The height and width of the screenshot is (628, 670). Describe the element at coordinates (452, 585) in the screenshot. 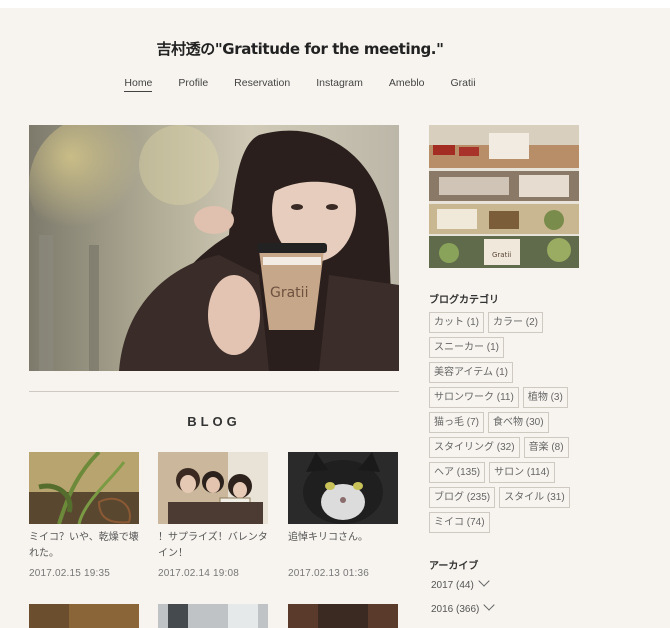

I see `archive-label: 2017 (44)` at that location.